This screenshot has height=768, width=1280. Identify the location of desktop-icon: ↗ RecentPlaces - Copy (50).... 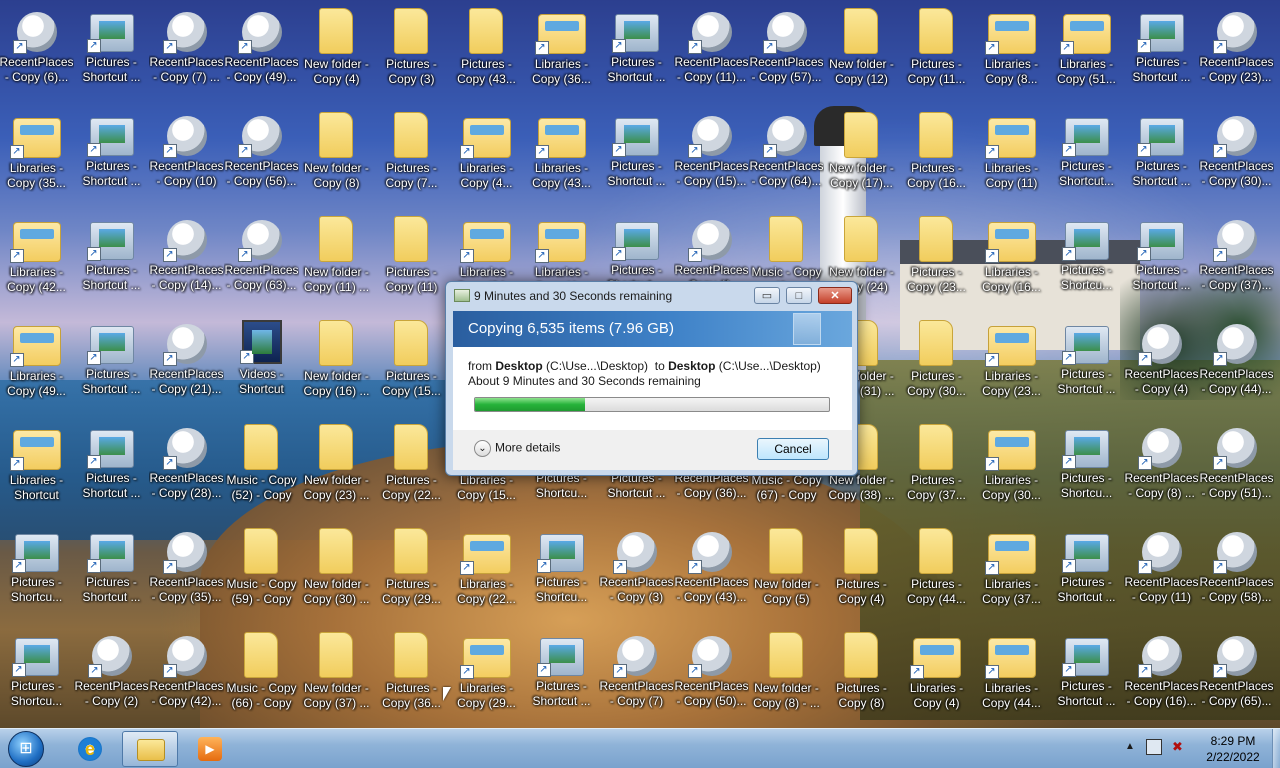
(711, 678).